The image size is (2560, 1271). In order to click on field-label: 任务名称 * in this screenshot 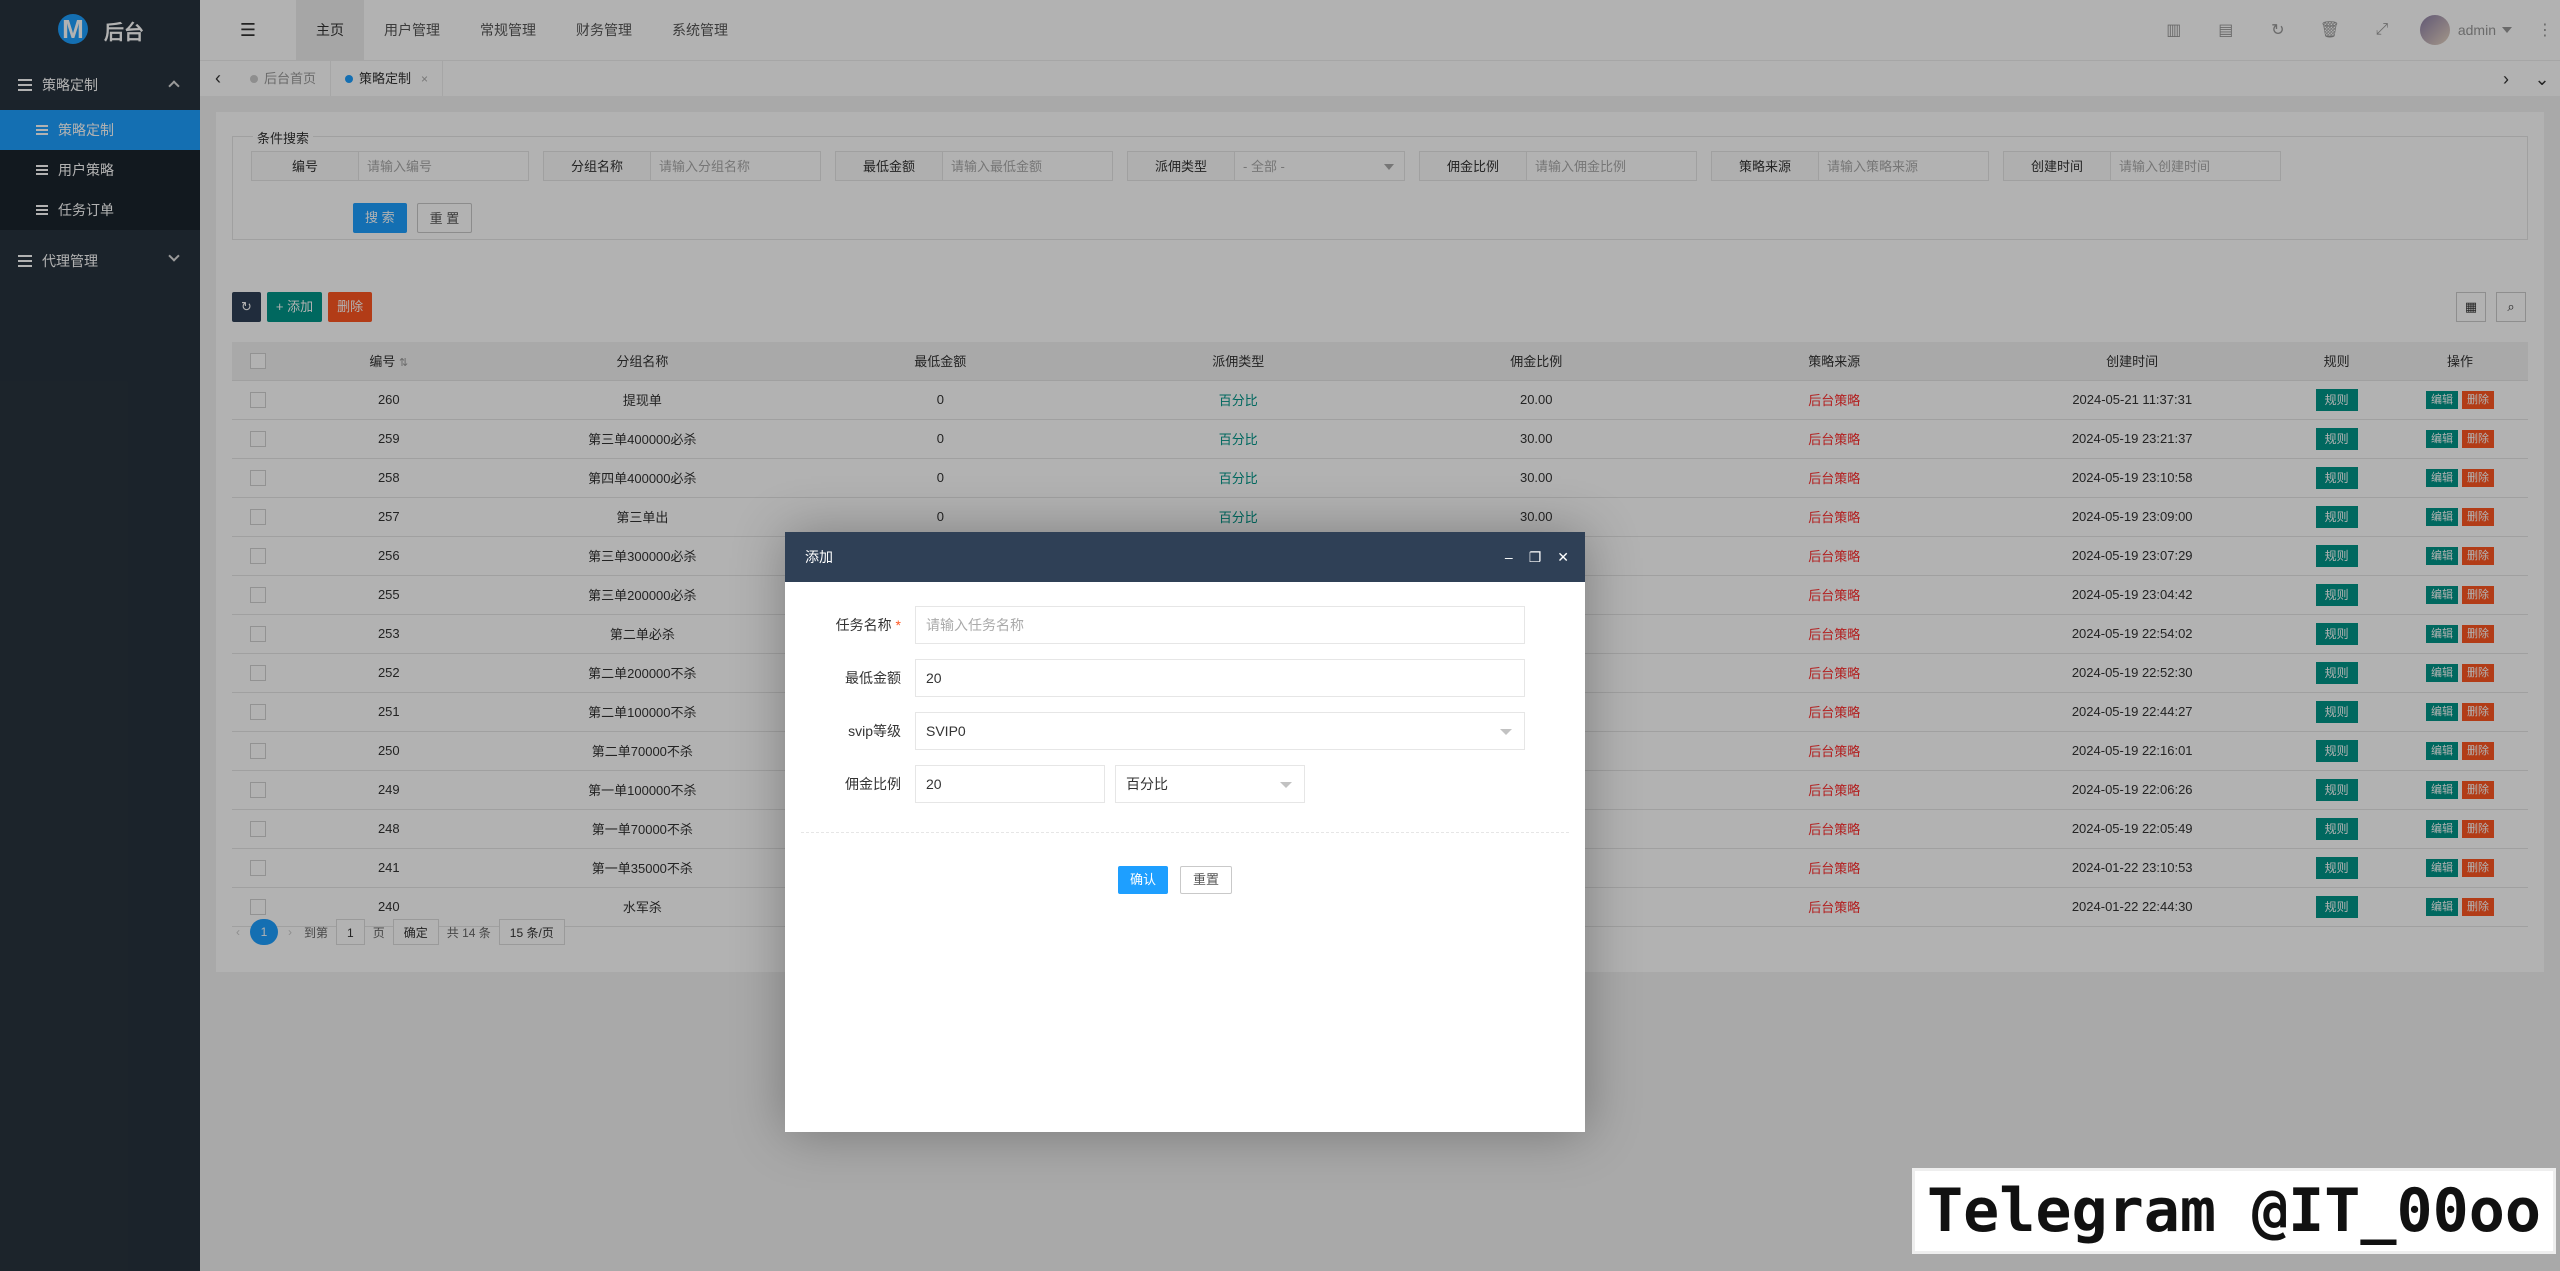, I will do `click(850, 625)`.